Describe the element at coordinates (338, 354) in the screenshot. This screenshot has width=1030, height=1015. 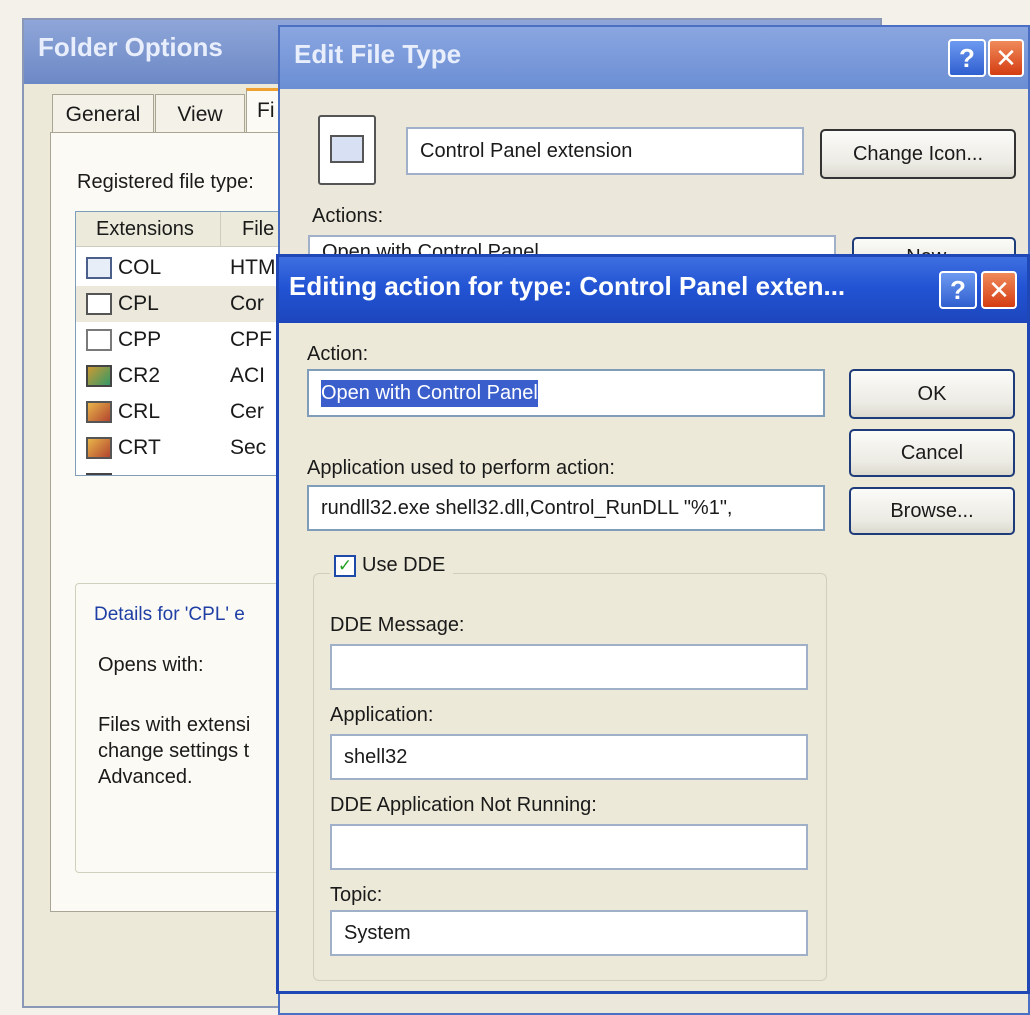
I see `action-label: Action:` at that location.